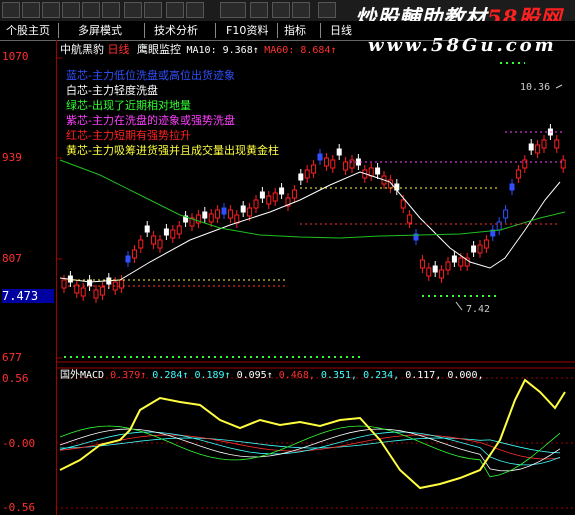 The width and height of the screenshot is (575, 515). I want to click on macd-name: 国外MACD, so click(82, 375).